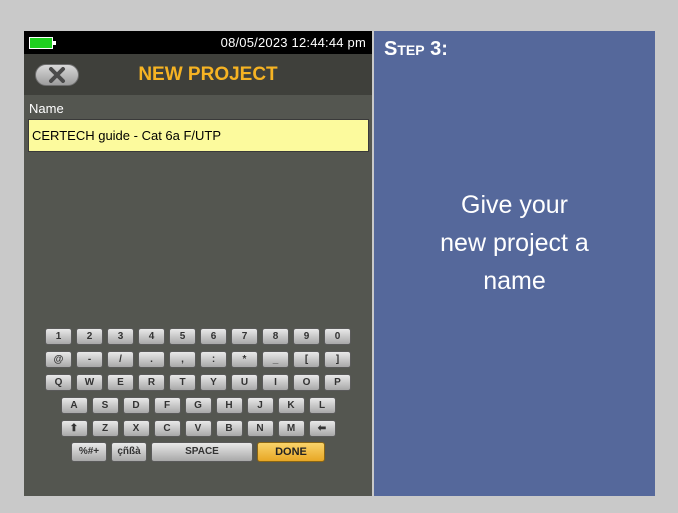 This screenshot has height=513, width=678. What do you see at coordinates (275, 382) in the screenshot?
I see `key: I` at bounding box center [275, 382].